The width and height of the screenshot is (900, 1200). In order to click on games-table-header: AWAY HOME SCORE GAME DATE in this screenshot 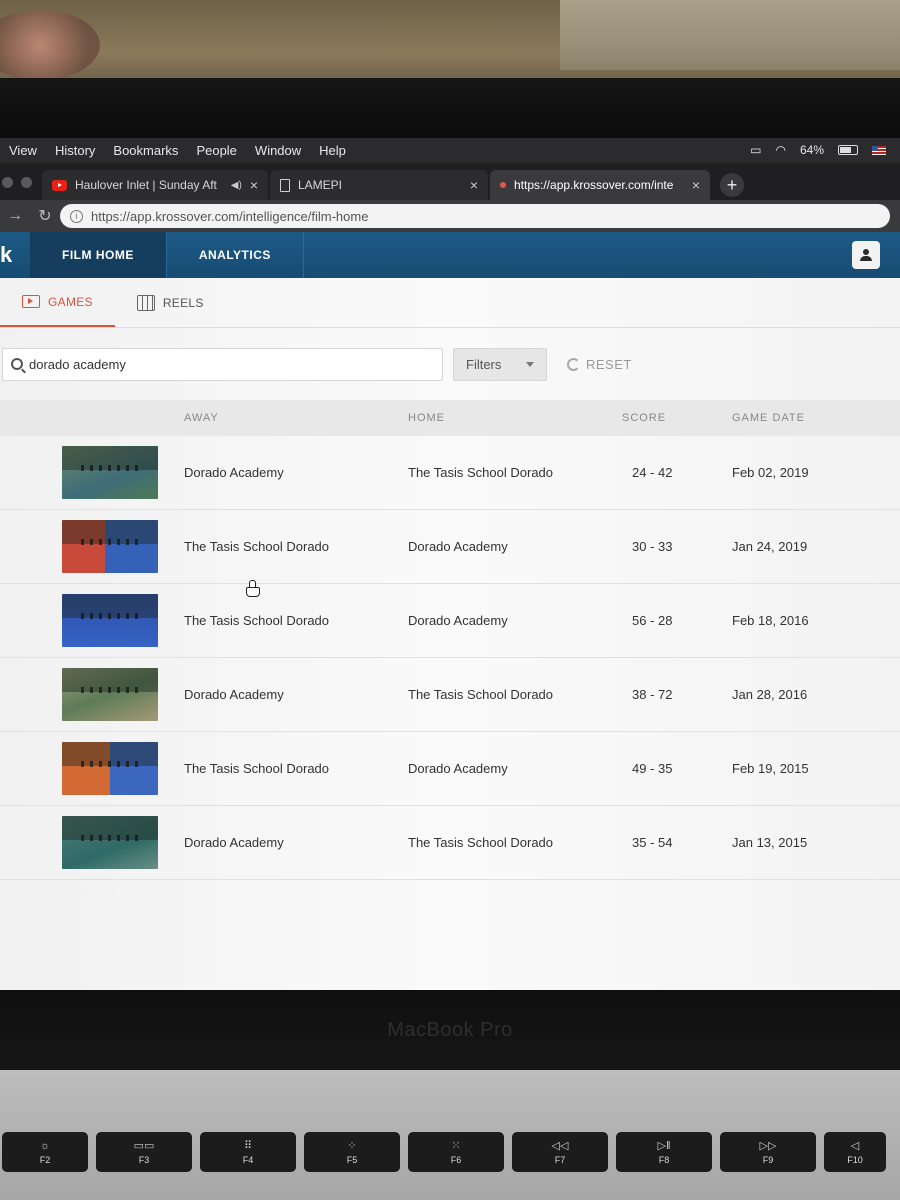, I will do `click(450, 418)`.